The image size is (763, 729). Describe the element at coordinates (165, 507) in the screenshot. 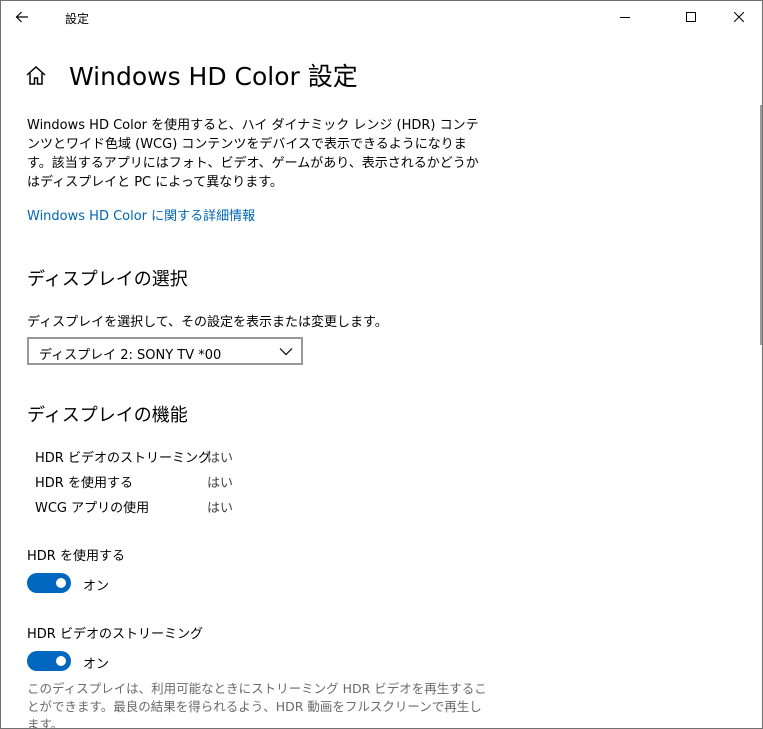

I see `capability-row: WCG アプリの使用 はい` at that location.